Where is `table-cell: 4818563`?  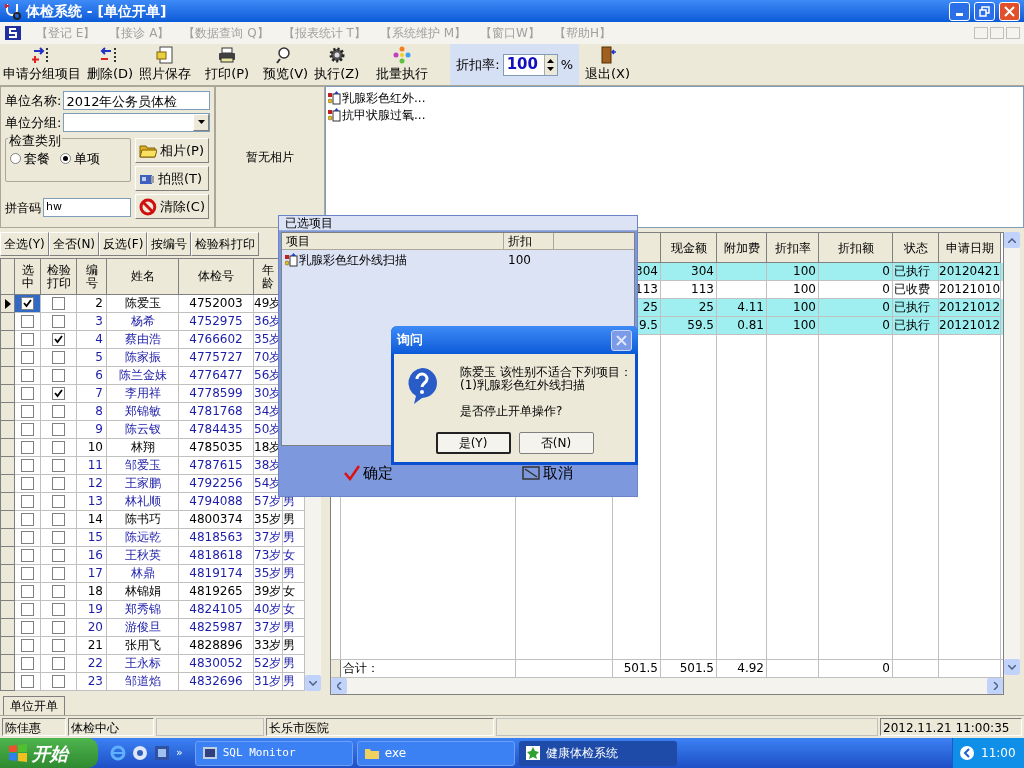 table-cell: 4818563 is located at coordinates (216, 538).